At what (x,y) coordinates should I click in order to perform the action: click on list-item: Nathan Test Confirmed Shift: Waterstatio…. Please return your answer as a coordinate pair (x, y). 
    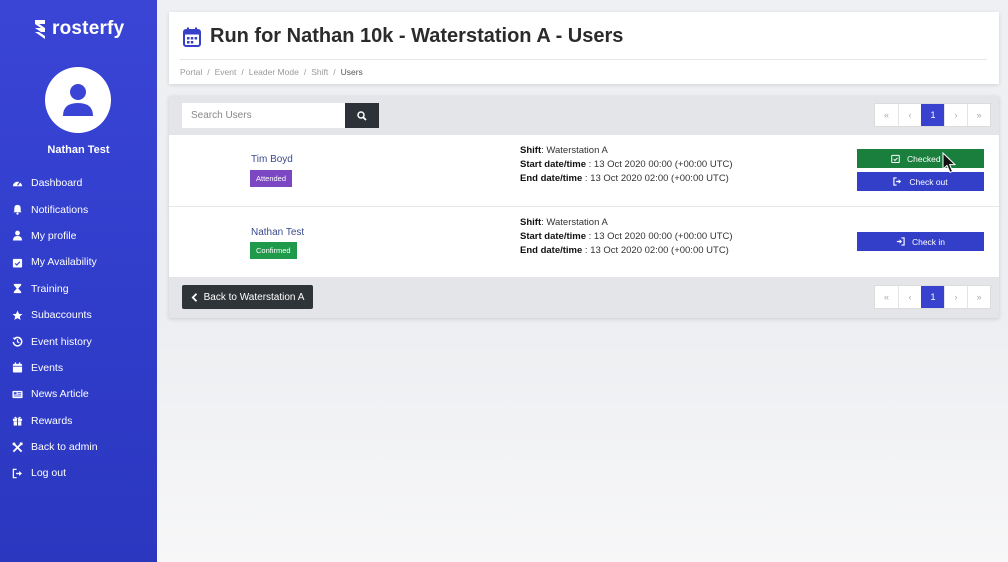
    Looking at the image, I should click on (584, 241).